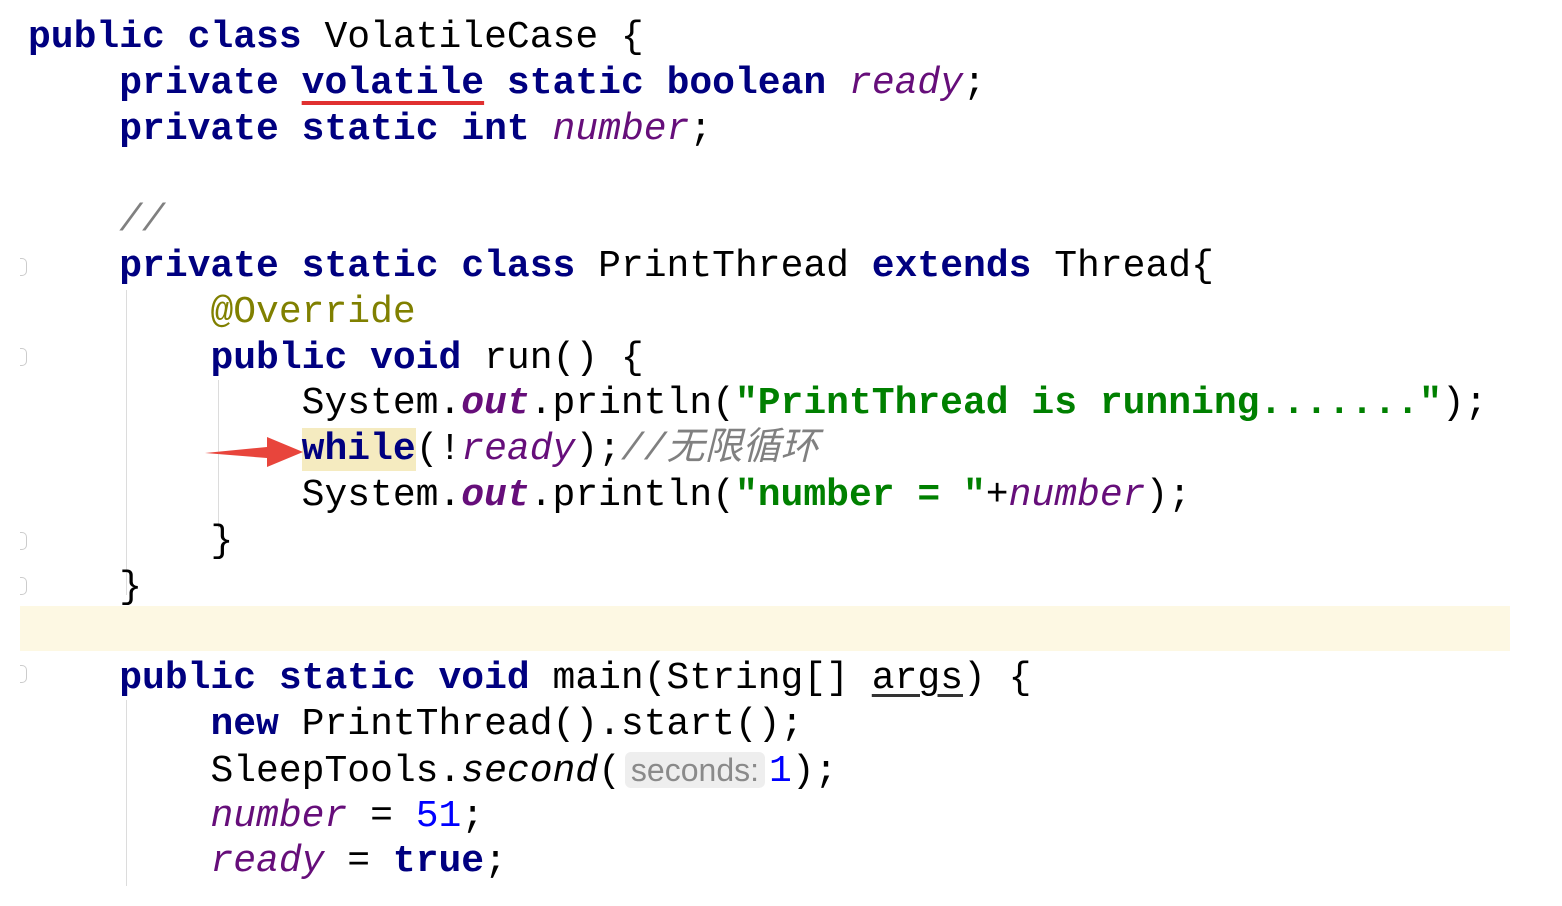 The image size is (1562, 906). What do you see at coordinates (951, 266) in the screenshot?
I see `code-token: extends` at bounding box center [951, 266].